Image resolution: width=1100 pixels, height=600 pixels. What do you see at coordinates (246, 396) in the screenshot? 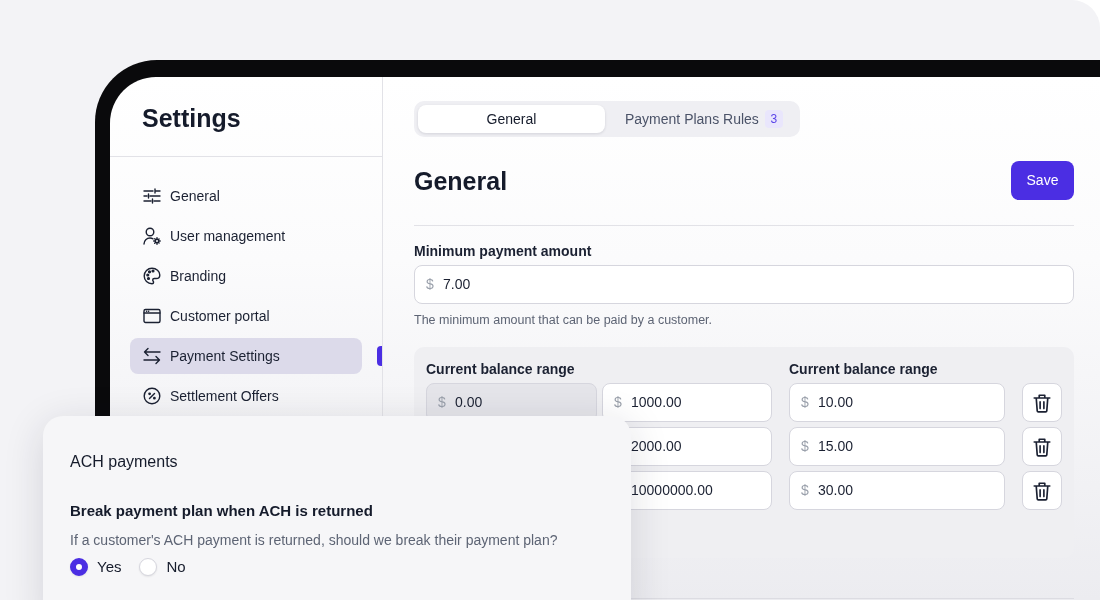
I see `sidebar-item: Settlement Offers` at bounding box center [246, 396].